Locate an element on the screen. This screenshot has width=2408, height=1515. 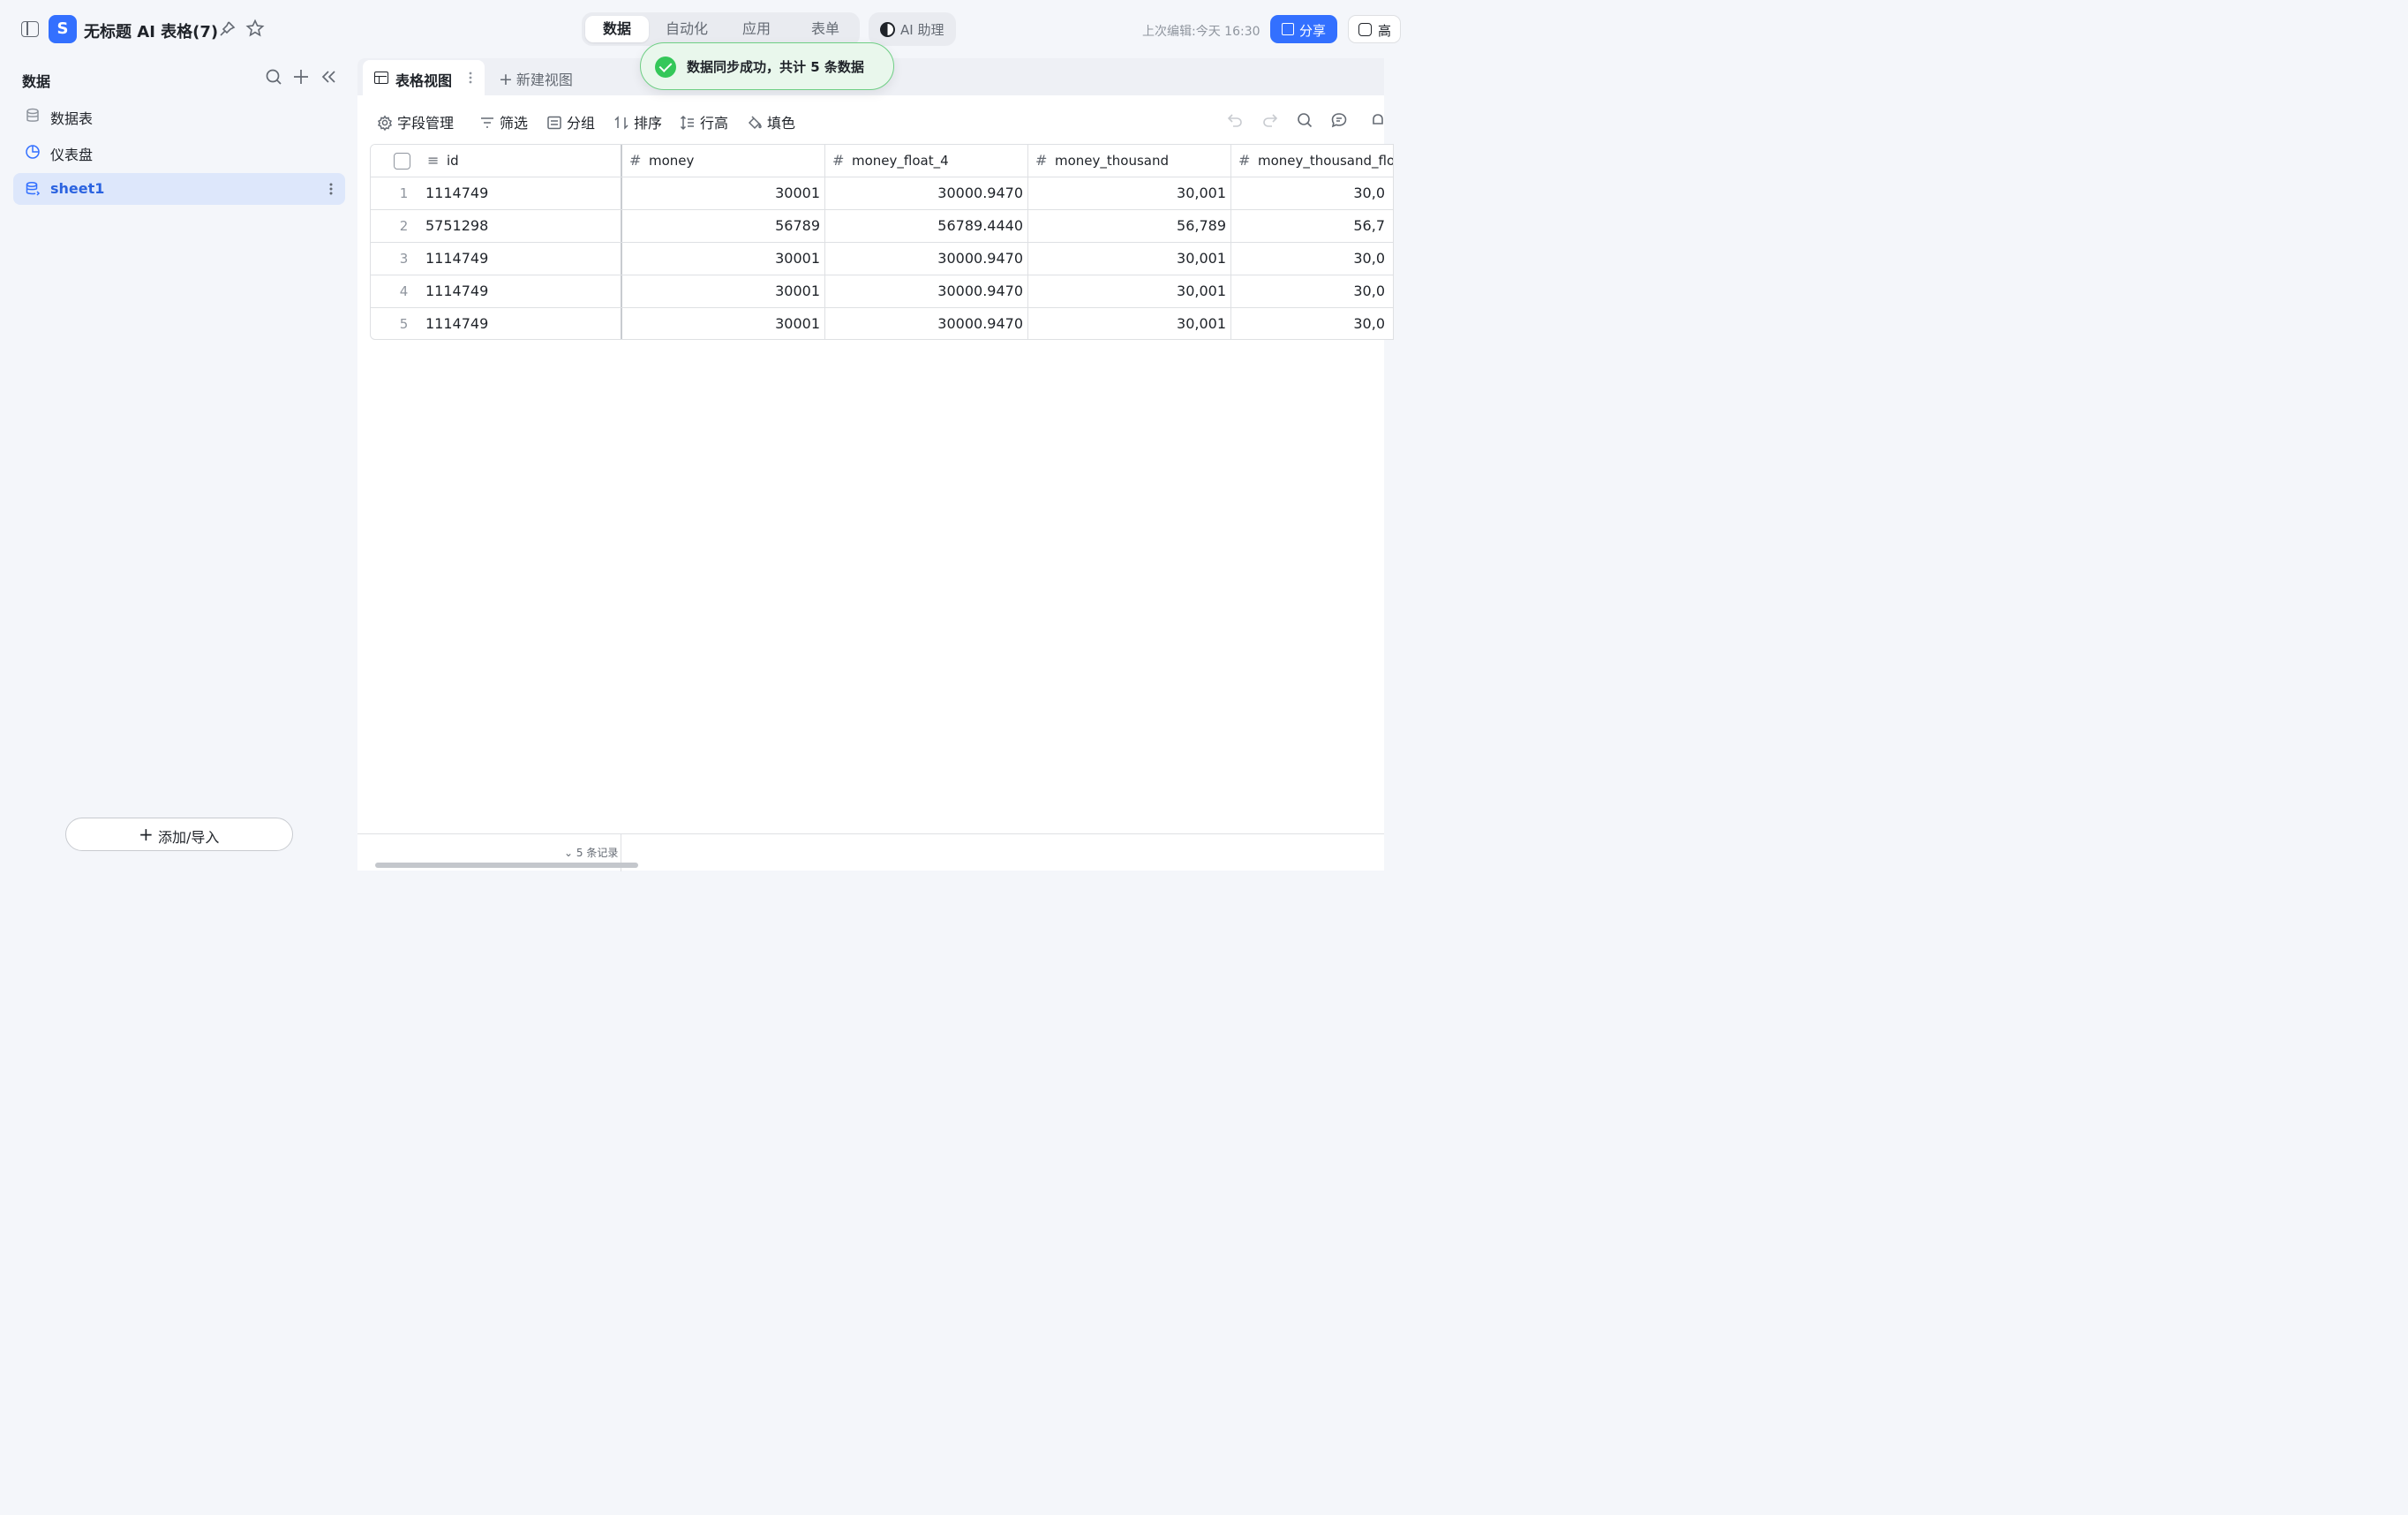
star-icon is located at coordinates (255, 28).